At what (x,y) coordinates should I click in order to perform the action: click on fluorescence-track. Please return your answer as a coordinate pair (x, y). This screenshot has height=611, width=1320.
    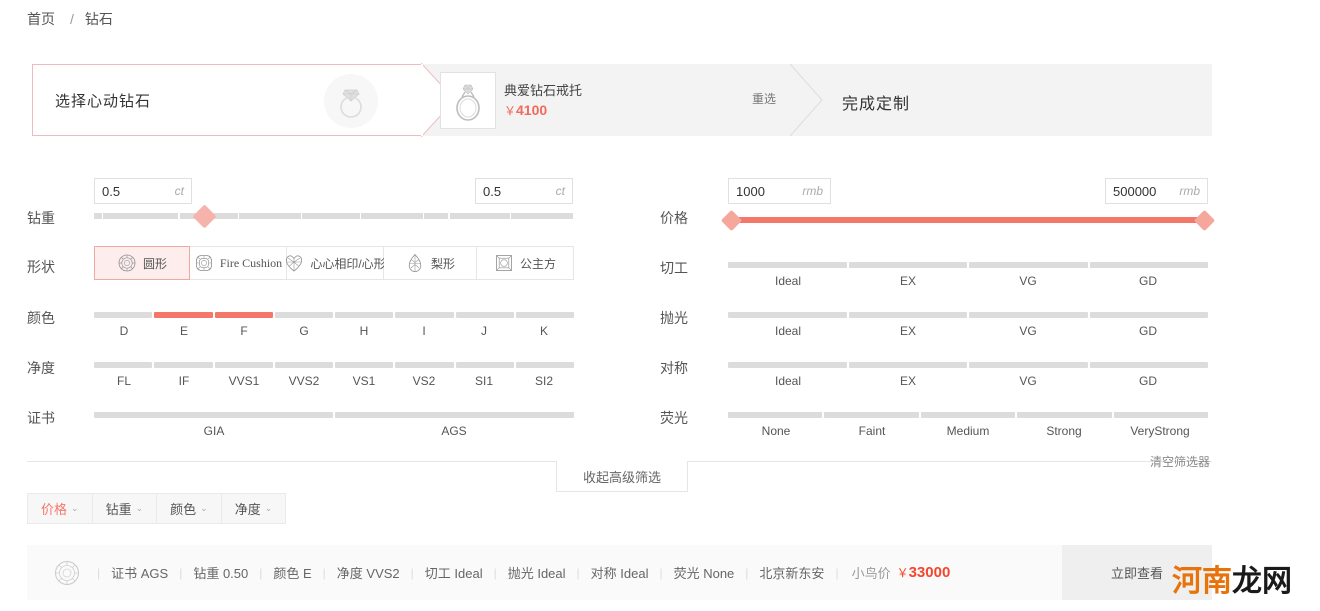
    Looking at the image, I should click on (968, 415).